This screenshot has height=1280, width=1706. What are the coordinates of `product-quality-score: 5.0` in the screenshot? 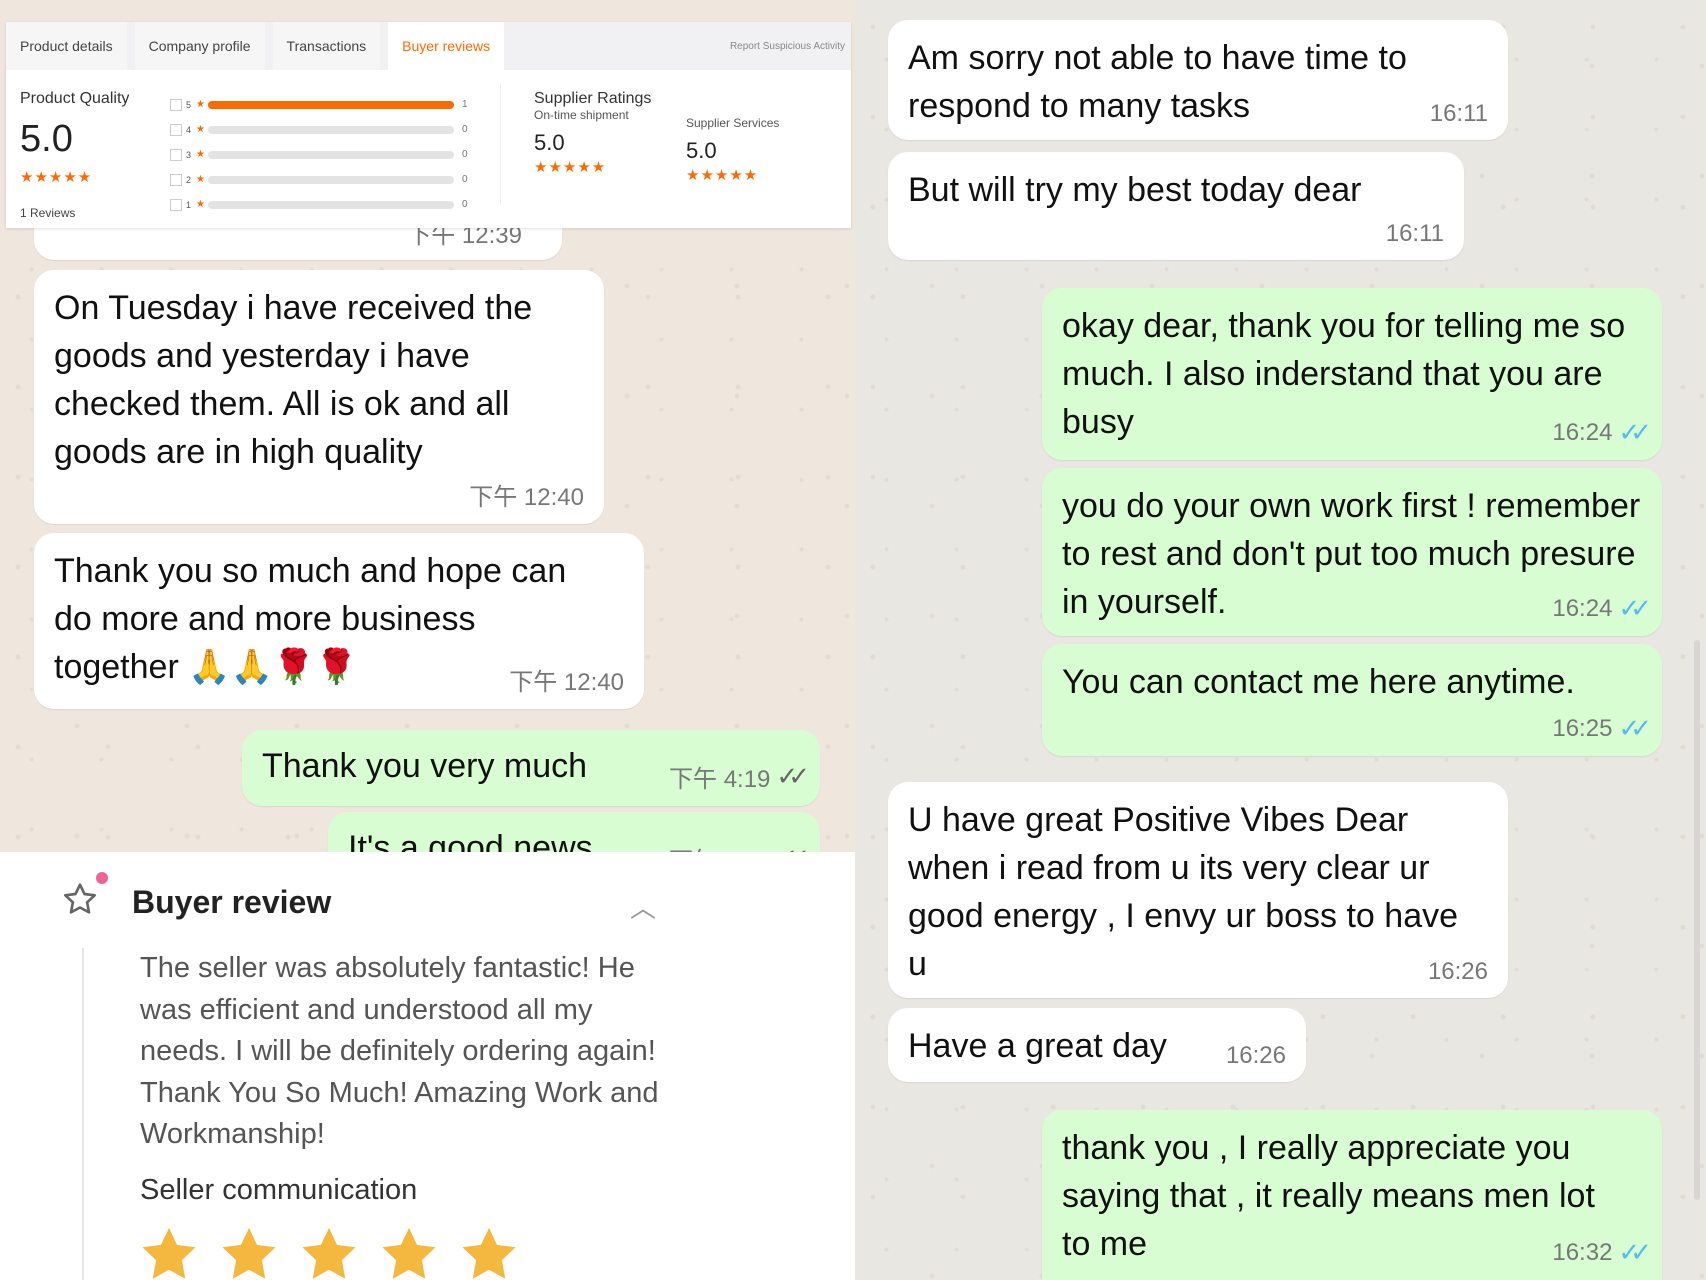 It's located at (46, 139).